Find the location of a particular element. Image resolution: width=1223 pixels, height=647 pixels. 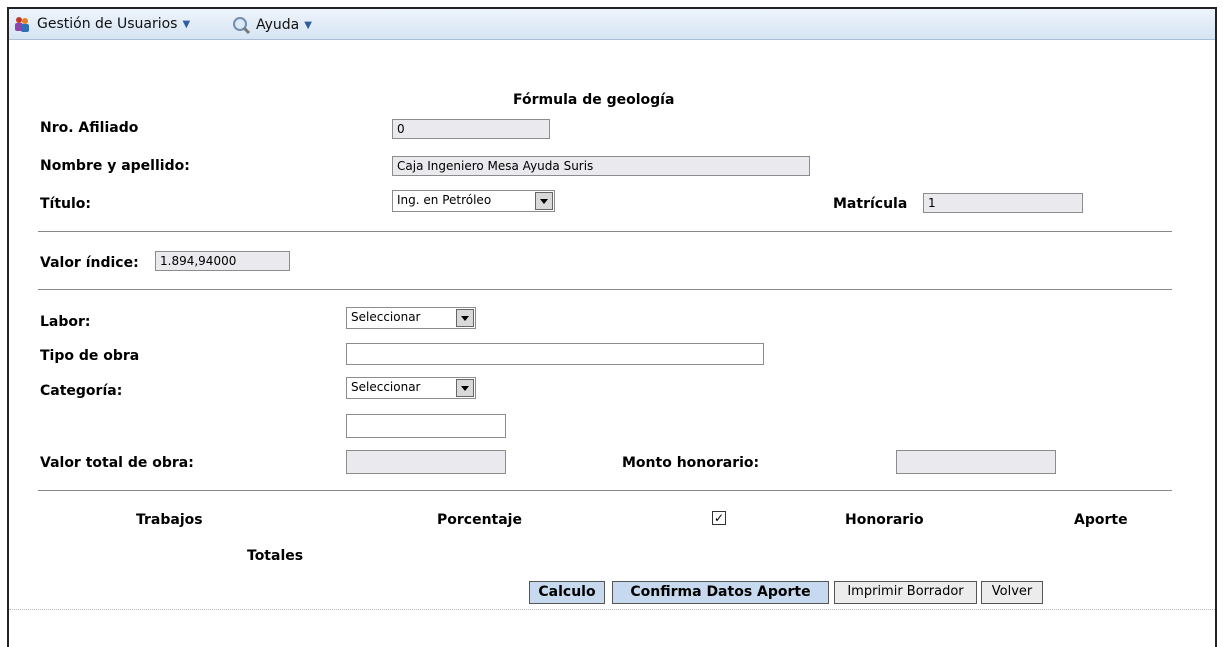

categoria-select-value: Seleccionar is located at coordinates (386, 387).